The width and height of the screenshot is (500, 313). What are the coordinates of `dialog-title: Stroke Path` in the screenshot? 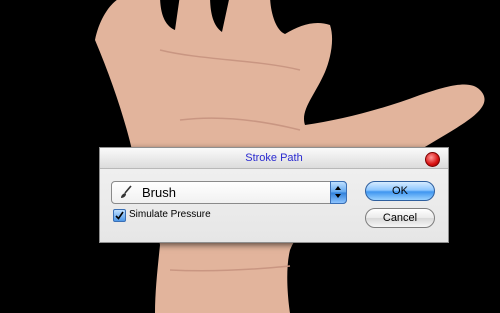 It's located at (274, 158).